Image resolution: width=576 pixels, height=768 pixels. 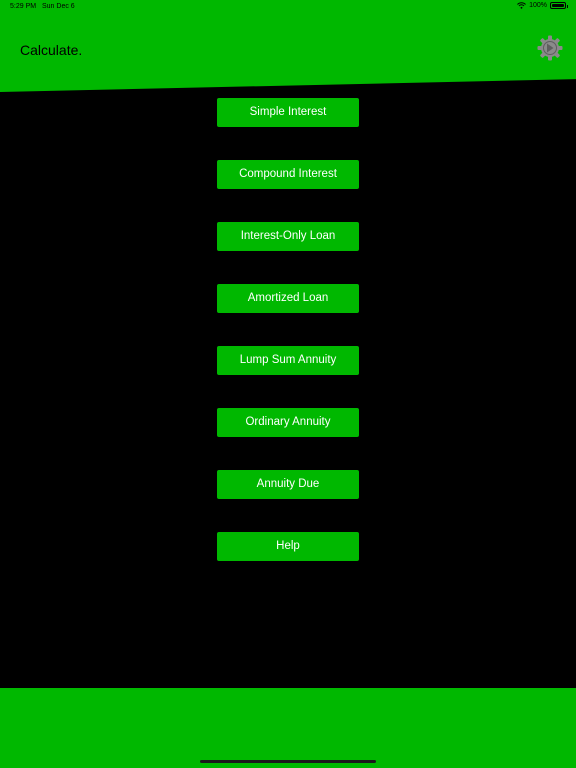 What do you see at coordinates (58, 6) in the screenshot?
I see `status-date: Sun Dec 6` at bounding box center [58, 6].